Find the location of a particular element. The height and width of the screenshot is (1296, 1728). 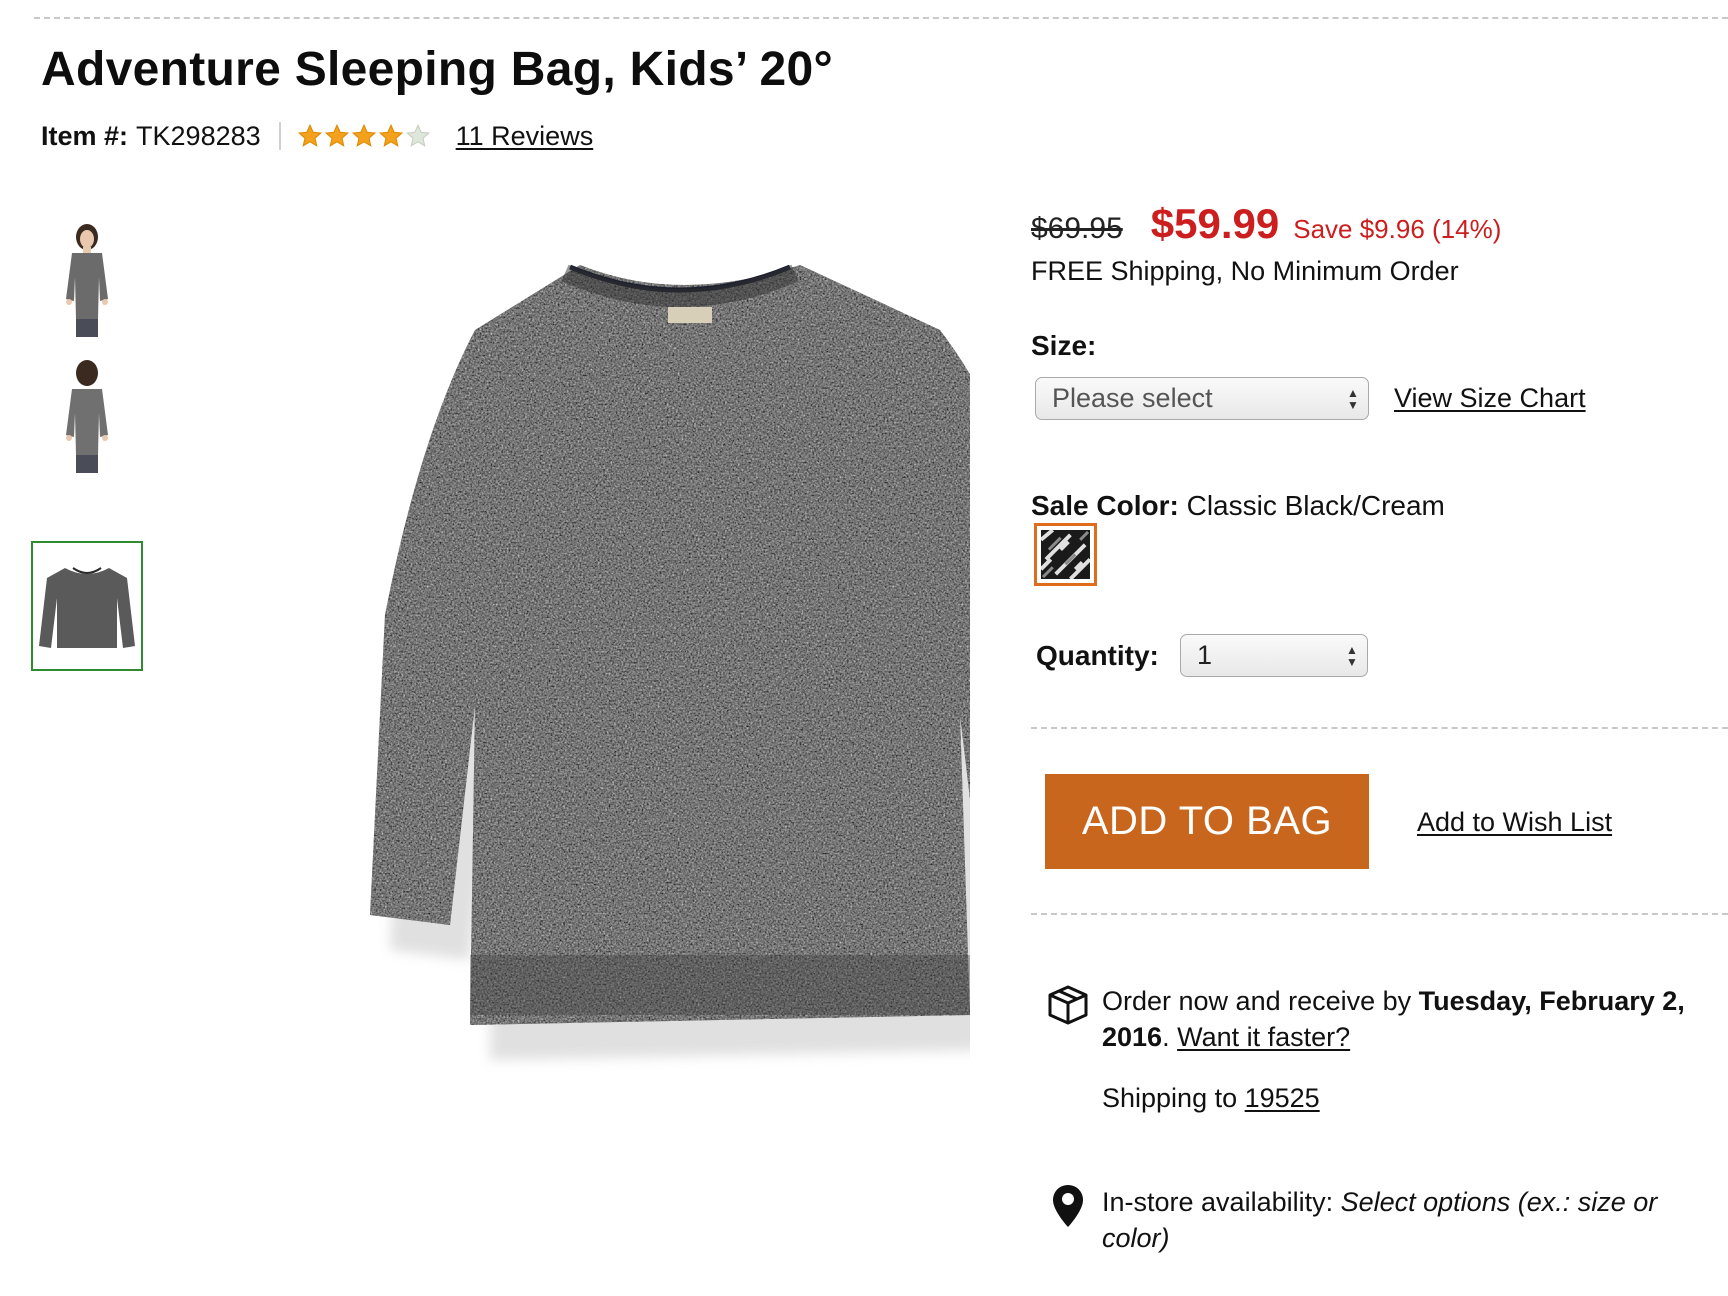

thumbnail-front-view is located at coordinates (87, 280).